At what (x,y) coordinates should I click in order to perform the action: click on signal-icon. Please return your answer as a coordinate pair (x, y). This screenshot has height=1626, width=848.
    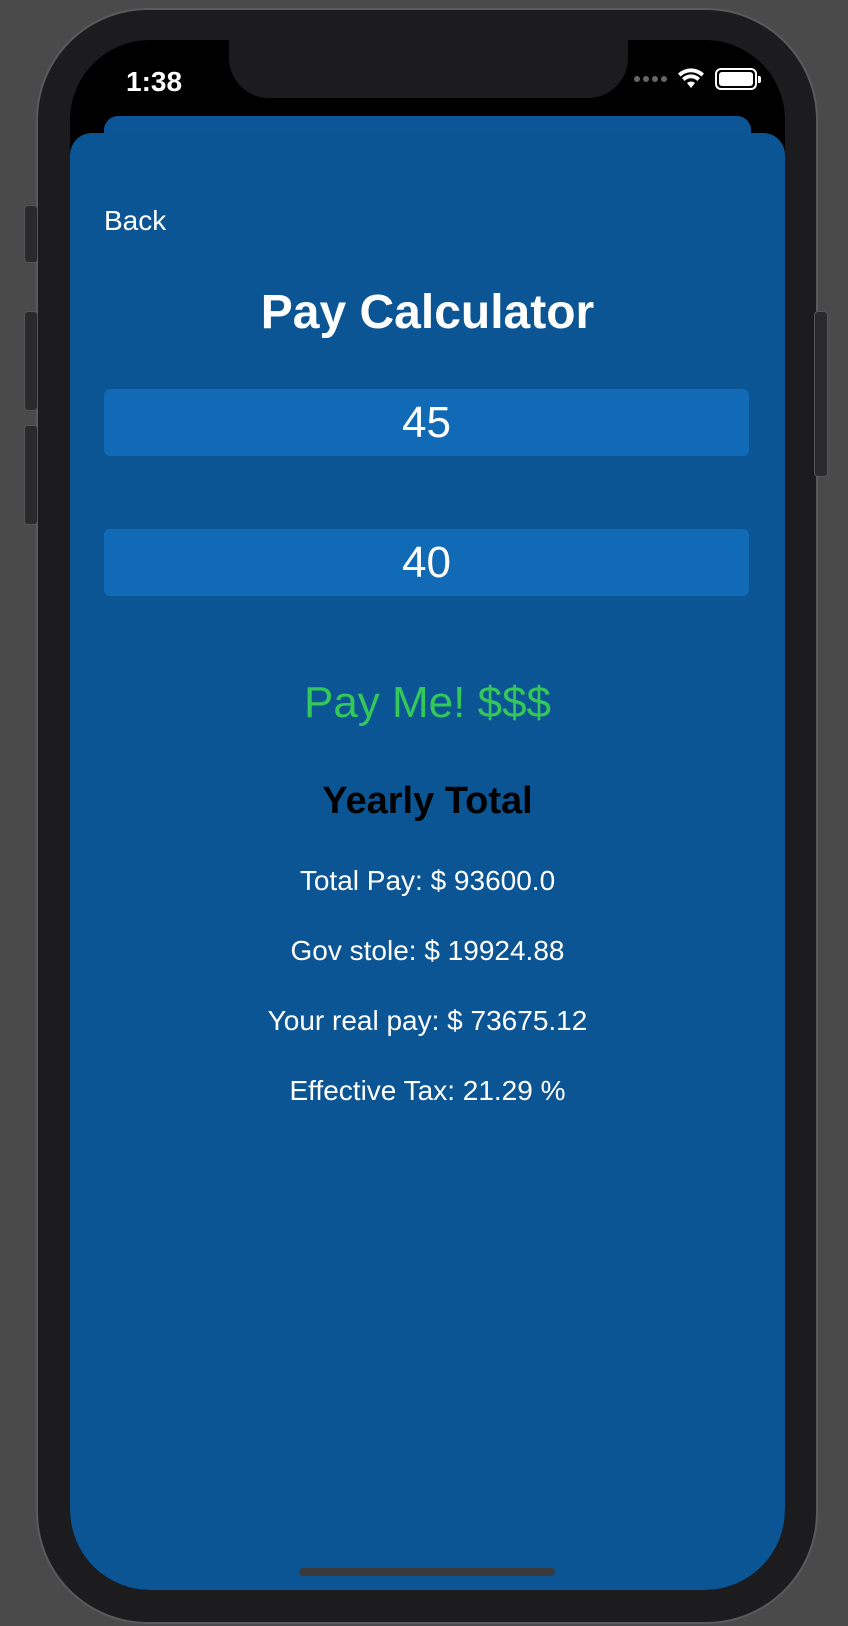
    Looking at the image, I should click on (650, 79).